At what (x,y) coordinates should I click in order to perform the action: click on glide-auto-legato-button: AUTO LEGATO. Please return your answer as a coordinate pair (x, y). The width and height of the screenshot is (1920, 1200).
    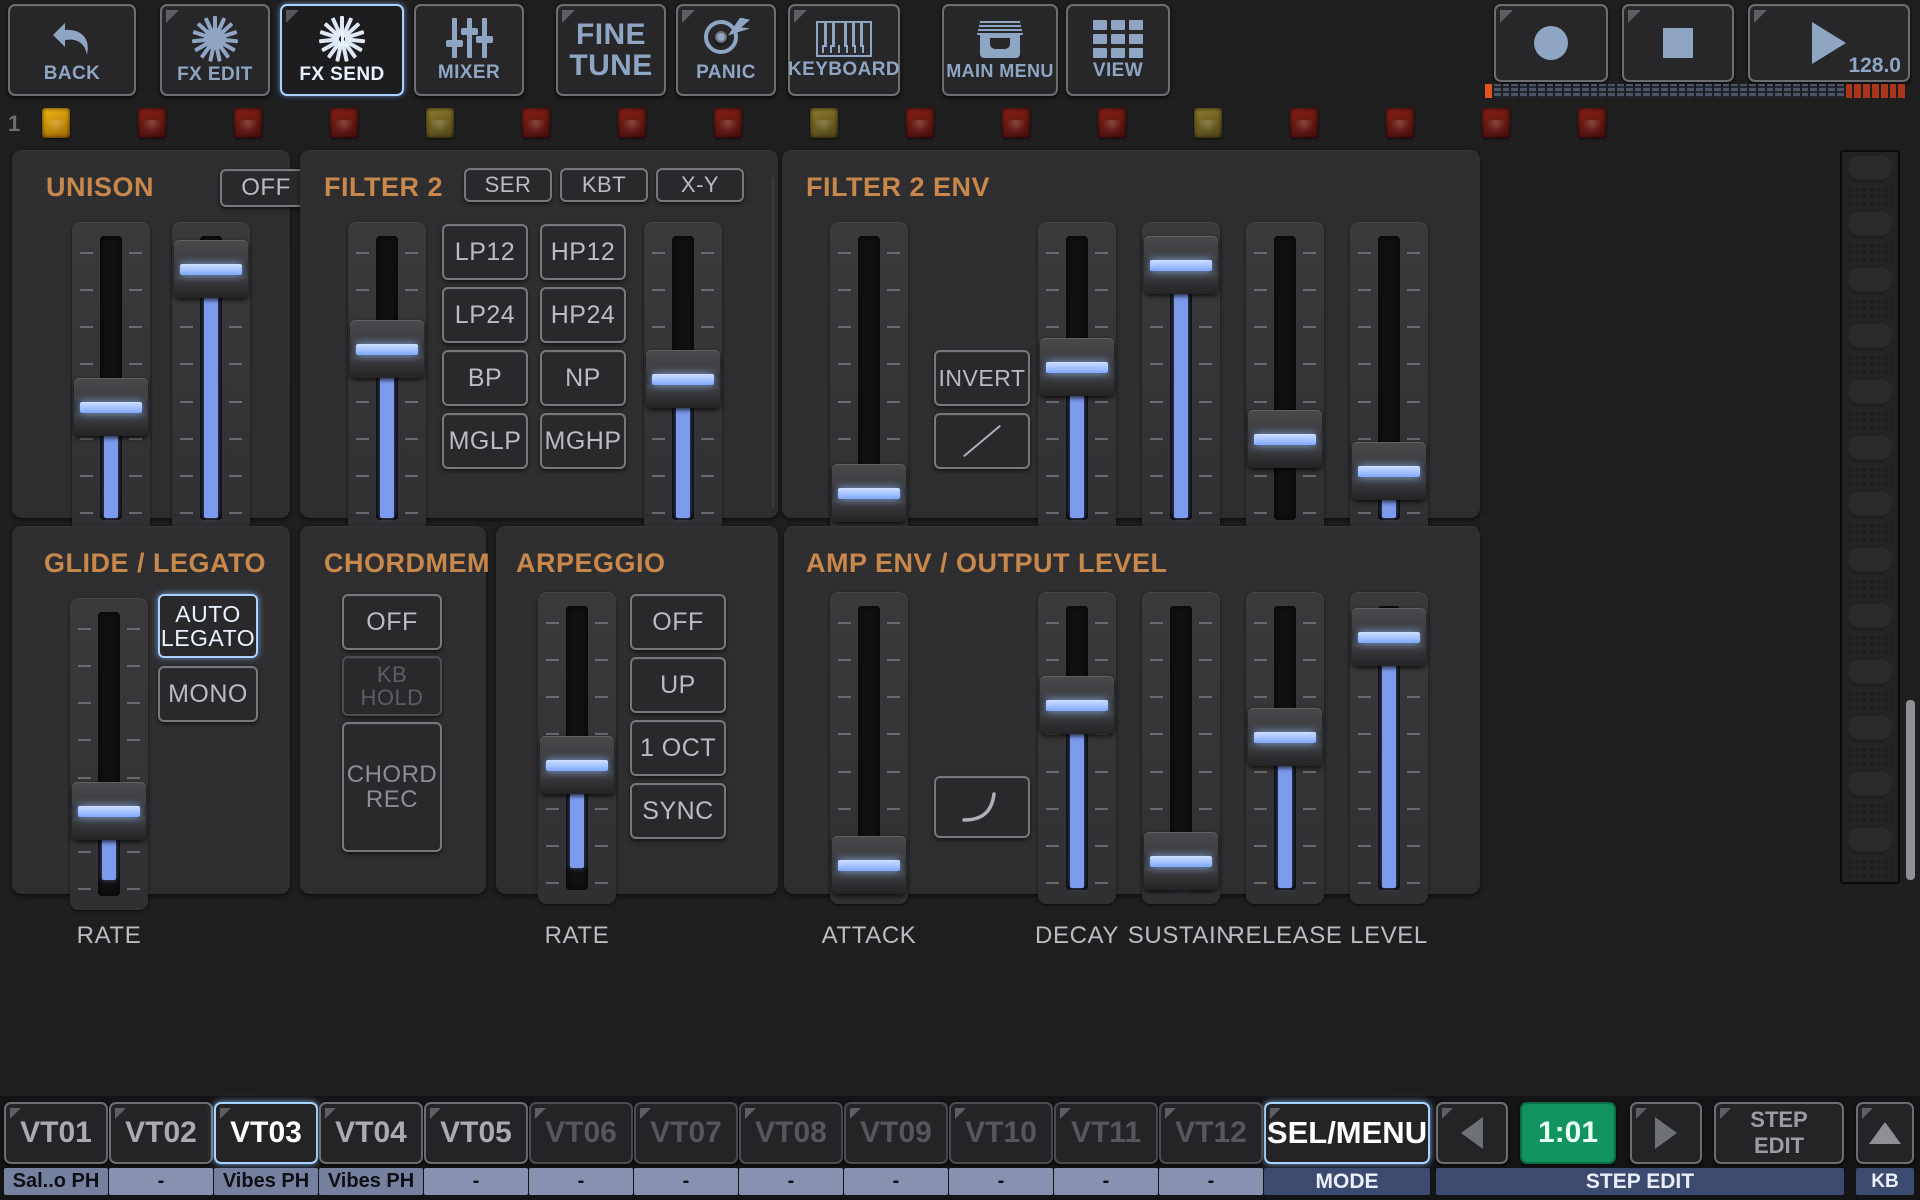
    Looking at the image, I should click on (208, 626).